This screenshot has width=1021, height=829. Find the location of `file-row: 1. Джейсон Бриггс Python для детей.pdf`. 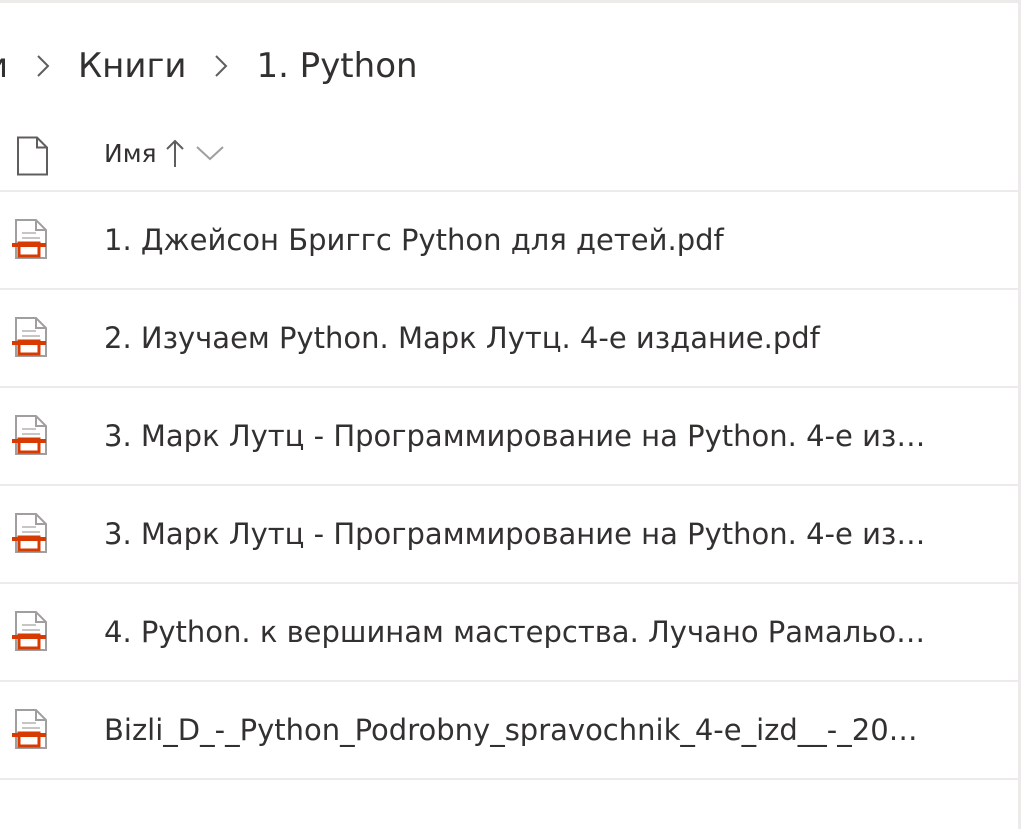

file-row: 1. Джейсон Бриггс Python для детей.pdf is located at coordinates (510, 241).